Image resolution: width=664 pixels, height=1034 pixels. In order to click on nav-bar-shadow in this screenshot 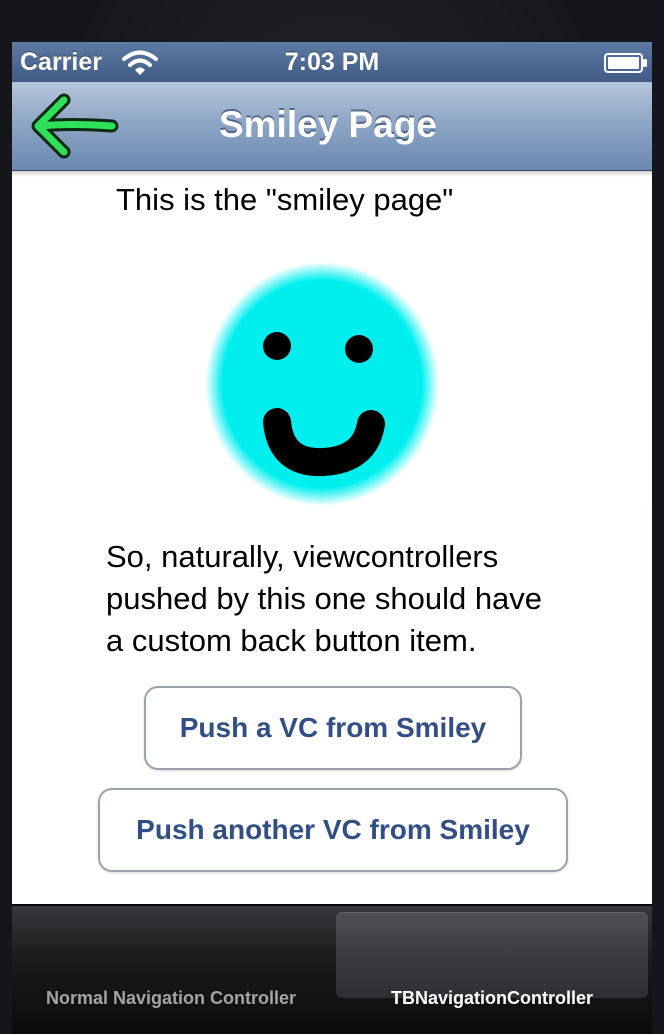, I will do `click(332, 174)`.